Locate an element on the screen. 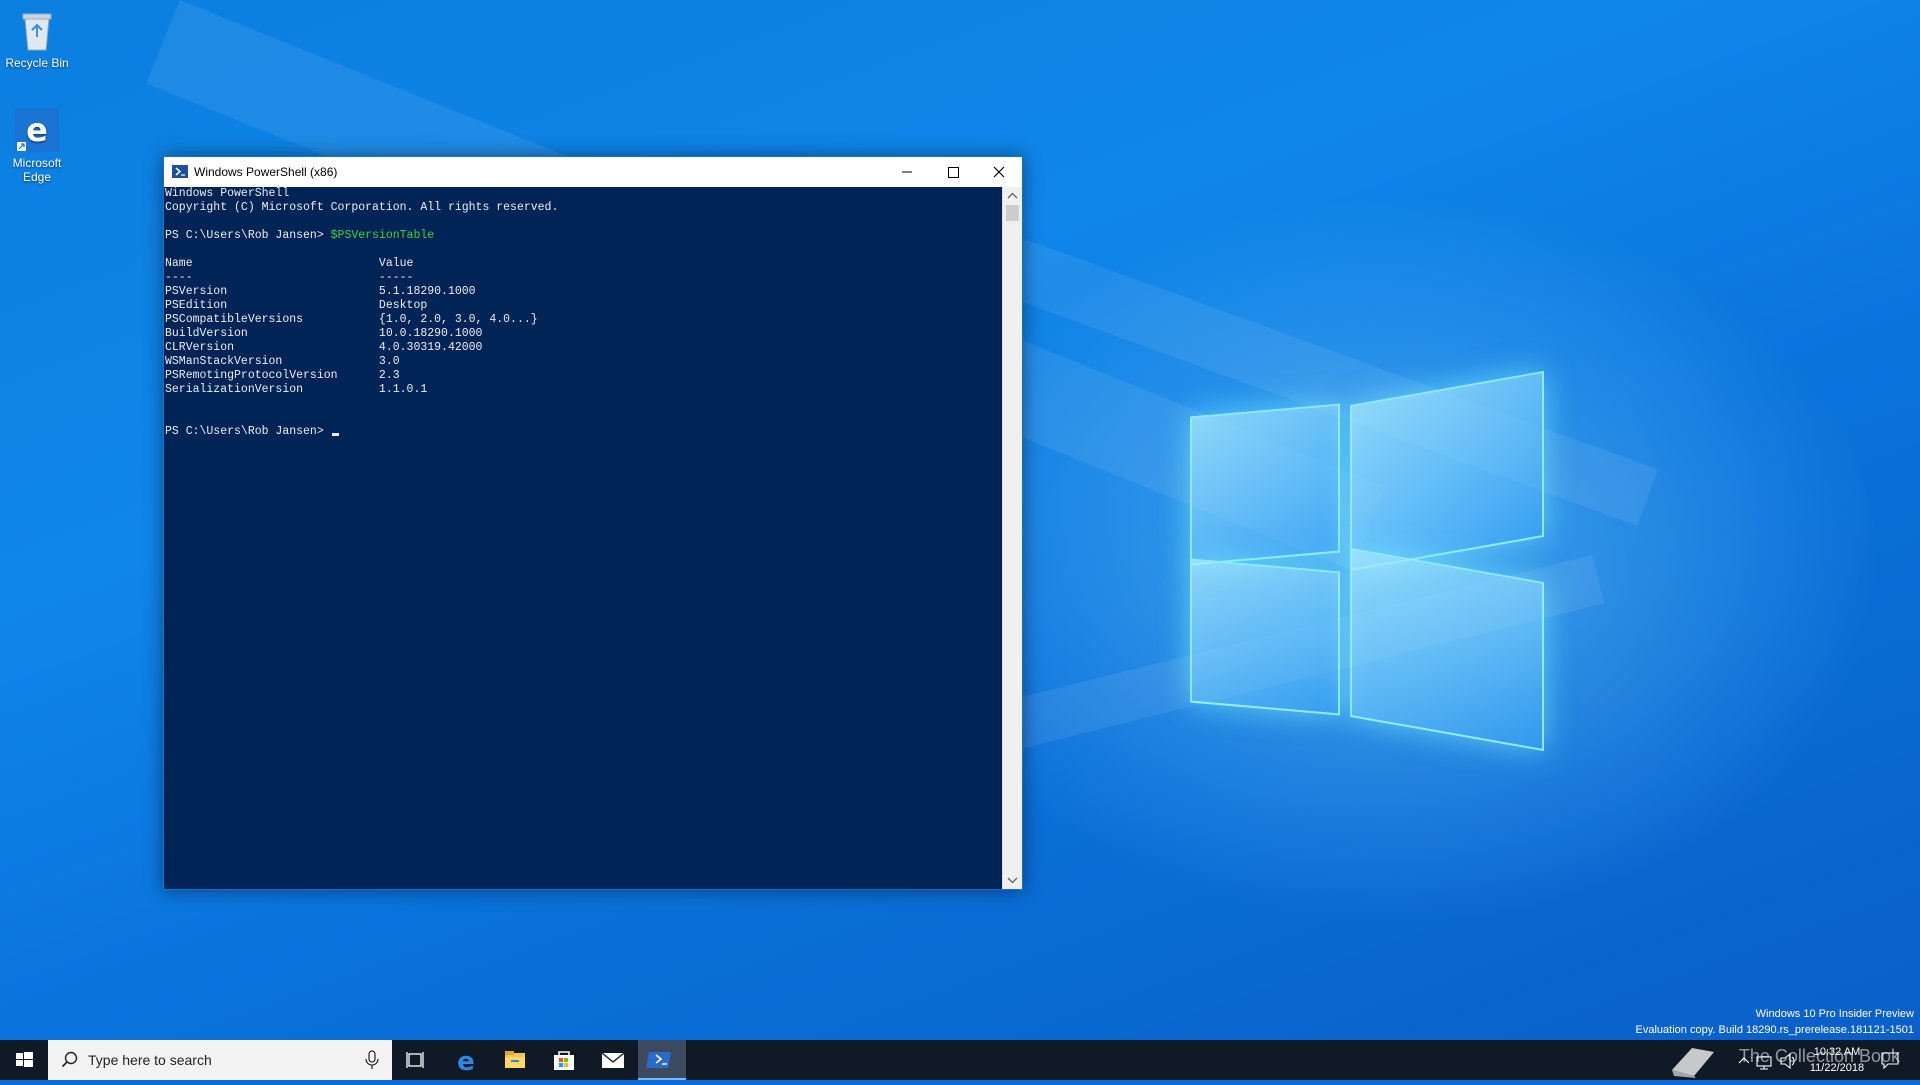  scroll-down-arrow is located at coordinates (1012, 880).